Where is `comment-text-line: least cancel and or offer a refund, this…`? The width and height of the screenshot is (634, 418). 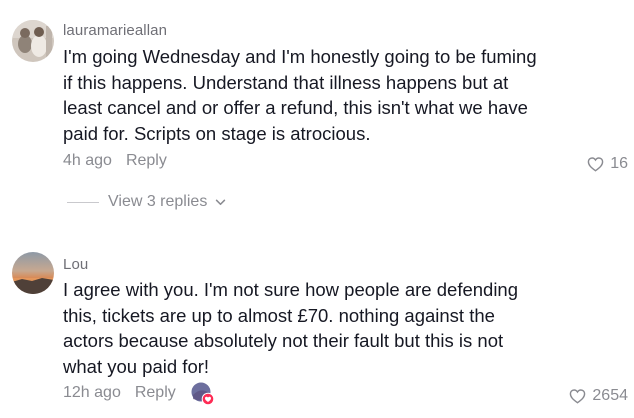
comment-text-line: least cancel and or offer a refund, this… is located at coordinates (295, 107).